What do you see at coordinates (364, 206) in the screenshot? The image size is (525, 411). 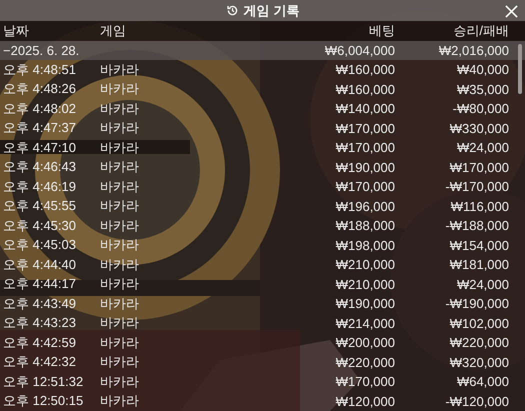 I see `table-cell-text: ₩196,000` at bounding box center [364, 206].